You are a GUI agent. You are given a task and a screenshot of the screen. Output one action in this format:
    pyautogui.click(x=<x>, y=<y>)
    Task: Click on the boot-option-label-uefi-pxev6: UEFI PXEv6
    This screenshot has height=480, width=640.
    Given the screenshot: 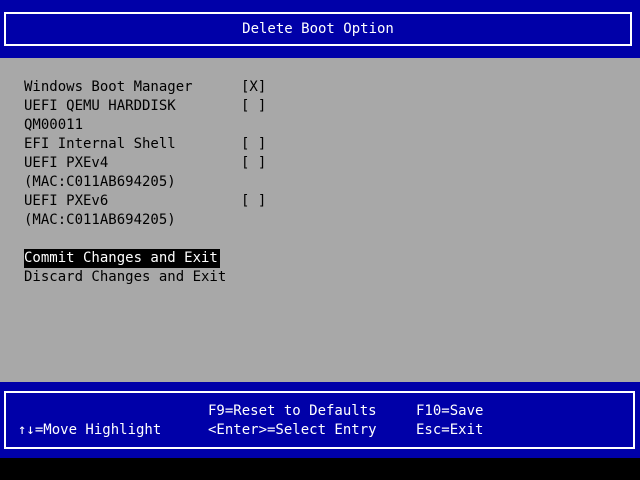 What is the action you would take?
    pyautogui.click(x=66, y=201)
    